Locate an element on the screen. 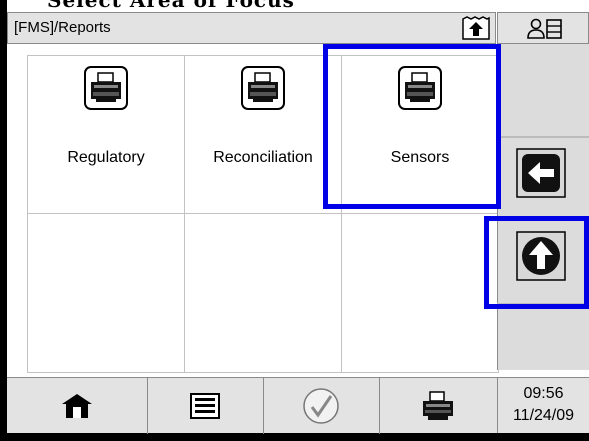 Image resolution: width=589 pixels, height=441 pixels. user-list-button is located at coordinates (543, 28).